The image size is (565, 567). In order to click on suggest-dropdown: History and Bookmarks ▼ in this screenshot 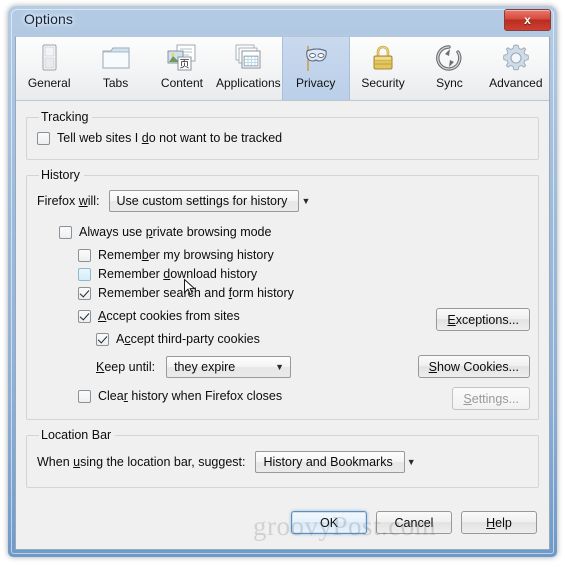, I will do `click(335, 462)`.